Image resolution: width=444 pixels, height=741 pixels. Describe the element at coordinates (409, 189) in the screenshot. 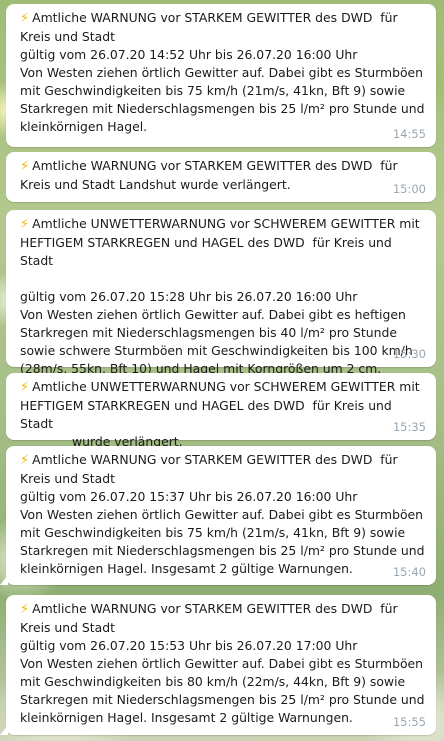

I see `message-time: 15:00` at that location.